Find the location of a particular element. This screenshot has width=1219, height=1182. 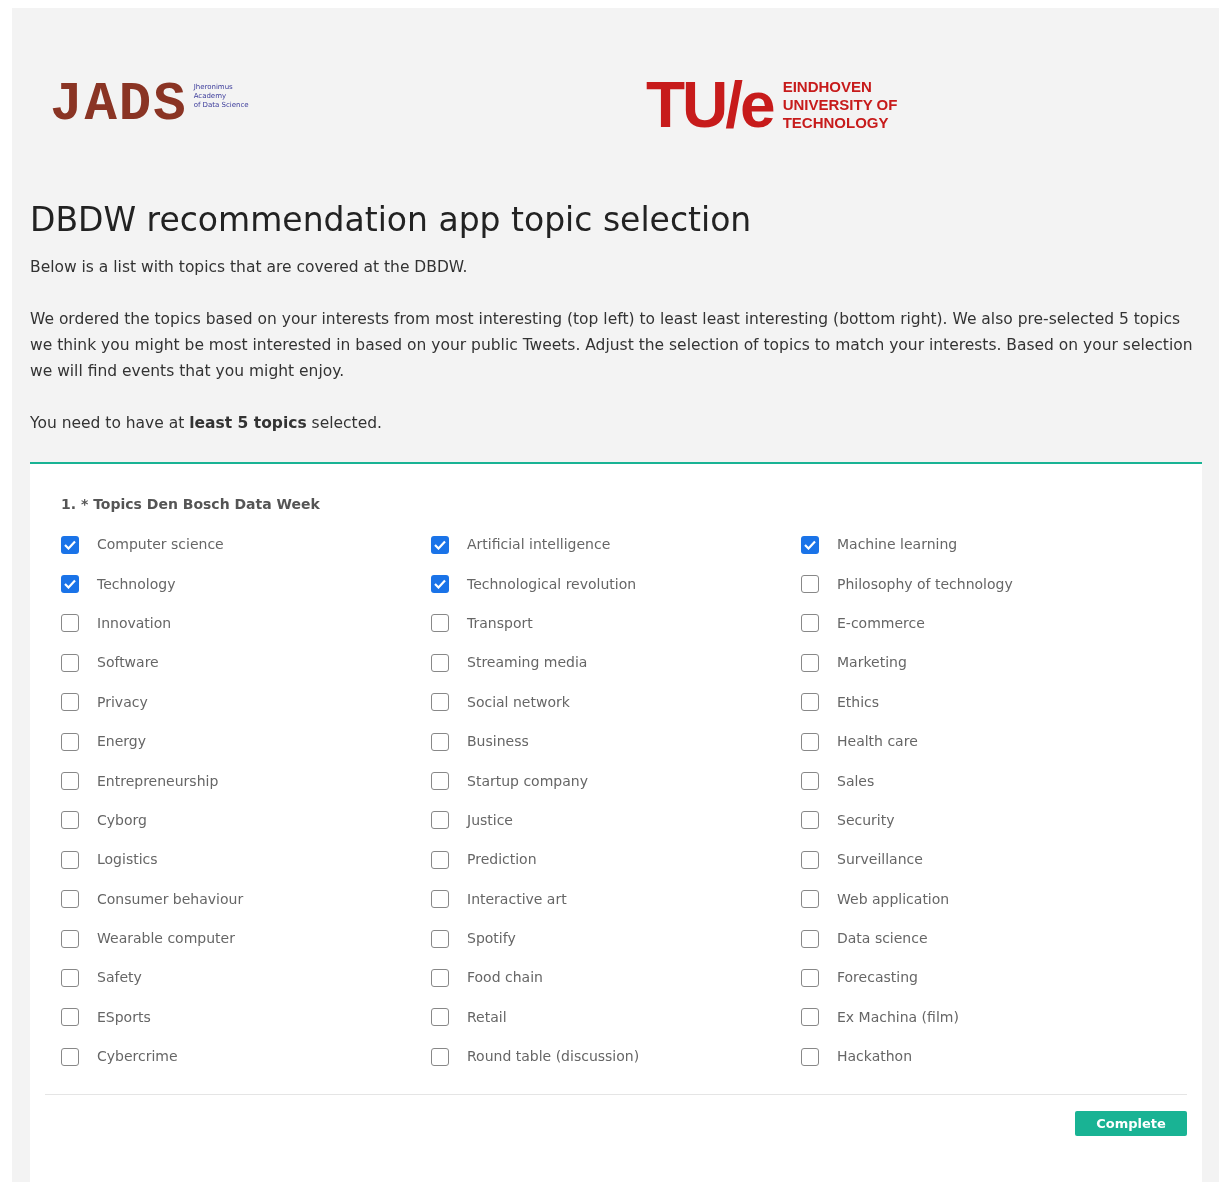

page-title: DBDW recommendation app topic selection is located at coordinates (391, 220).